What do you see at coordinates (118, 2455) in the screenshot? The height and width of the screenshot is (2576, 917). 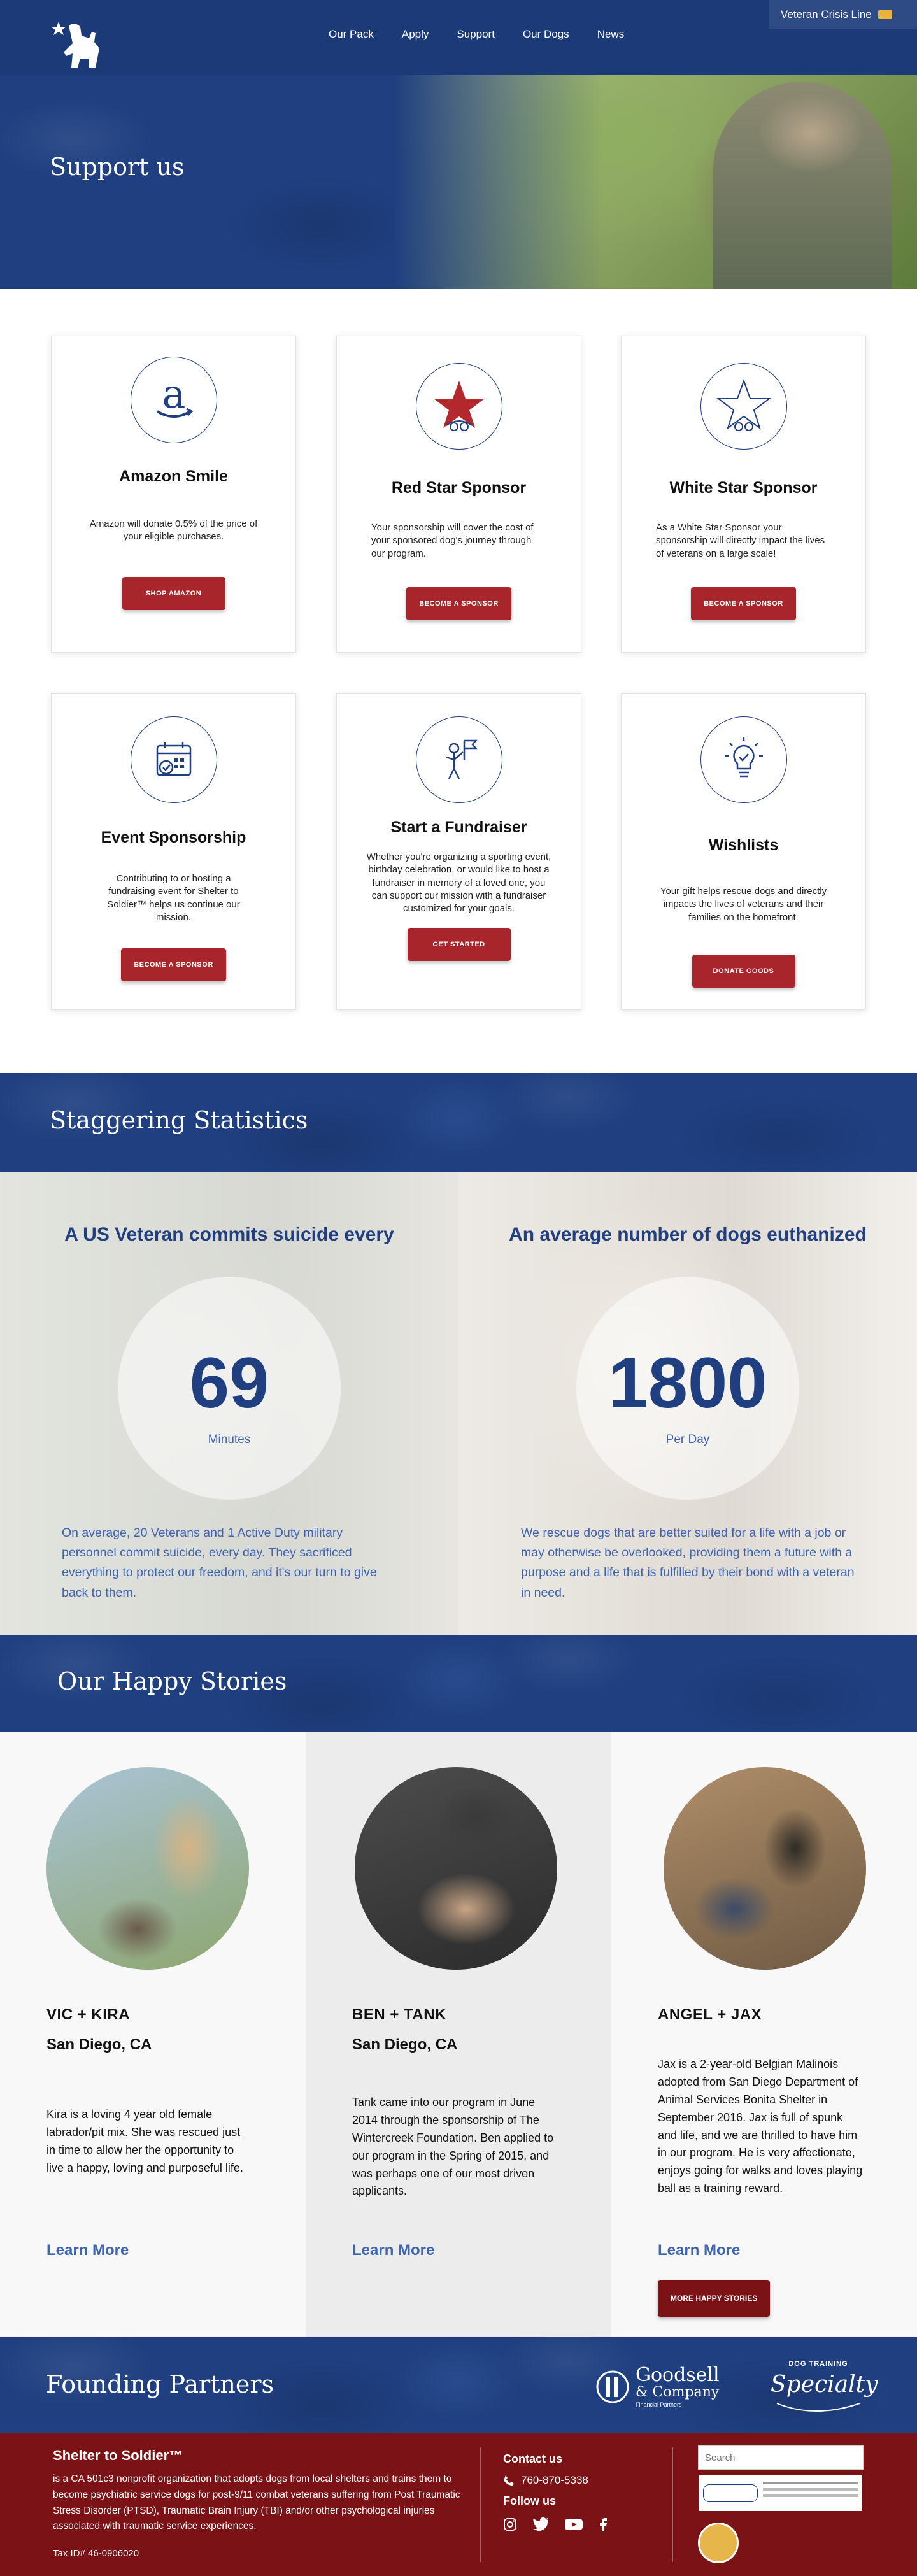 I see `footer-org-name: Shelter to Soldier™` at bounding box center [118, 2455].